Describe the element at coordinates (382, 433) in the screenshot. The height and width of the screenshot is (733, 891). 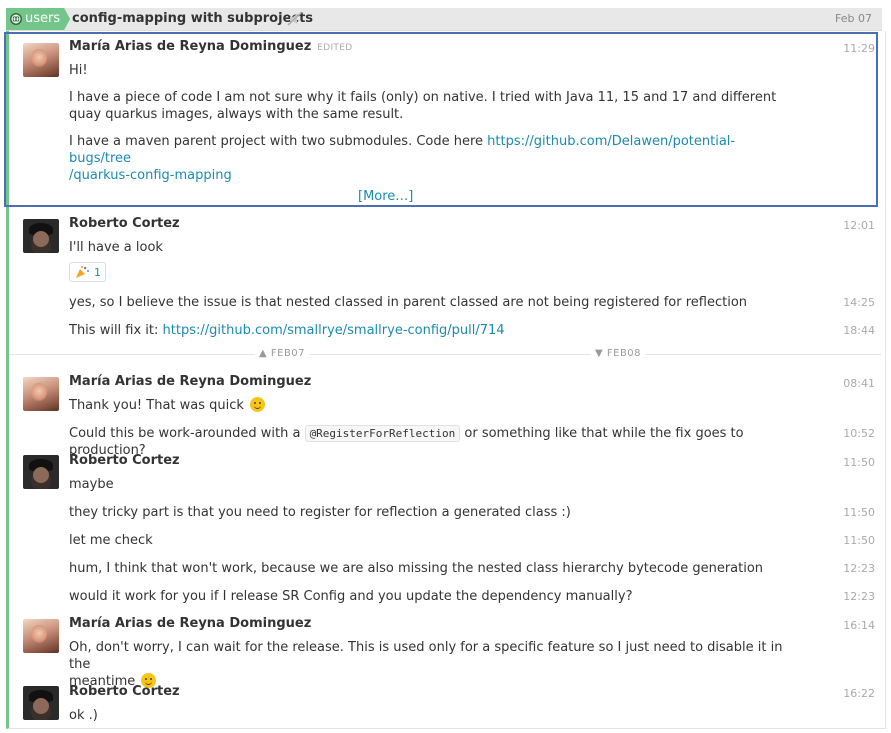
I see `inline-code: @RegisterForReflection` at that location.